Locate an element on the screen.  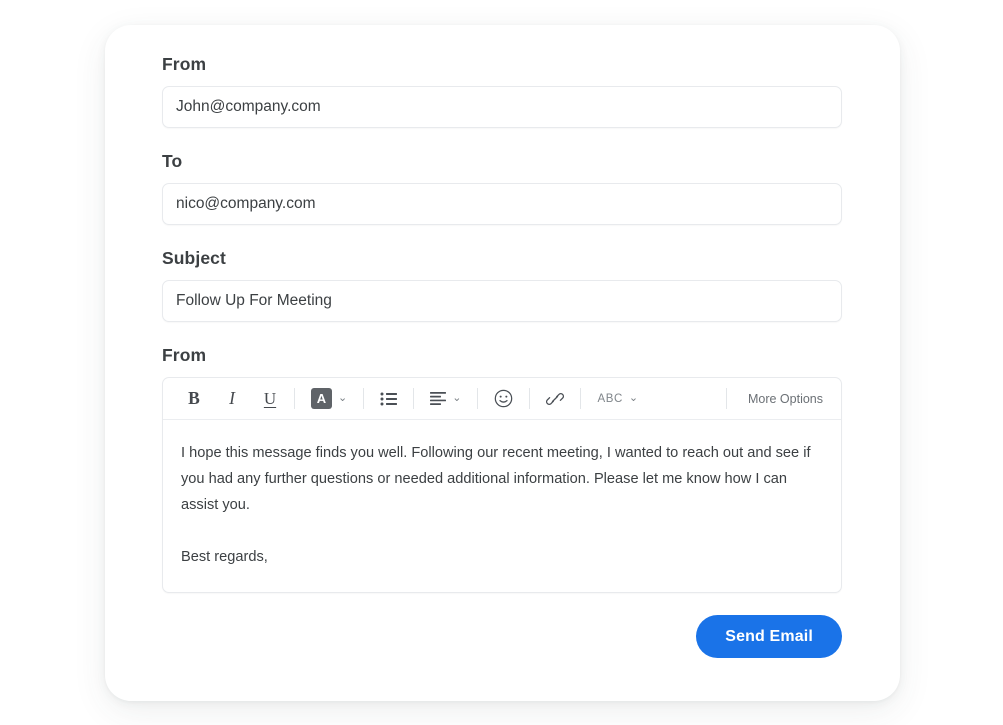
align-left-button: ⌄ is located at coordinates (445, 399).